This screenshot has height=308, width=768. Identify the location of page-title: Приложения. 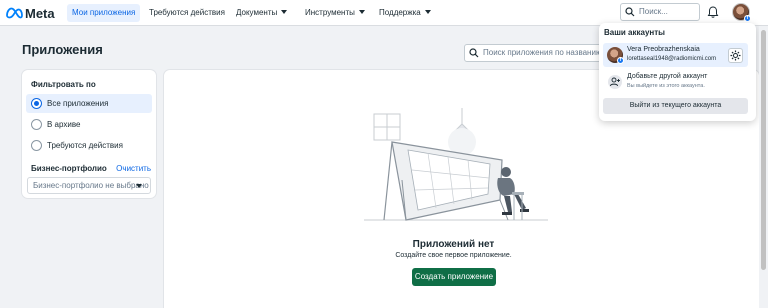
(62, 49).